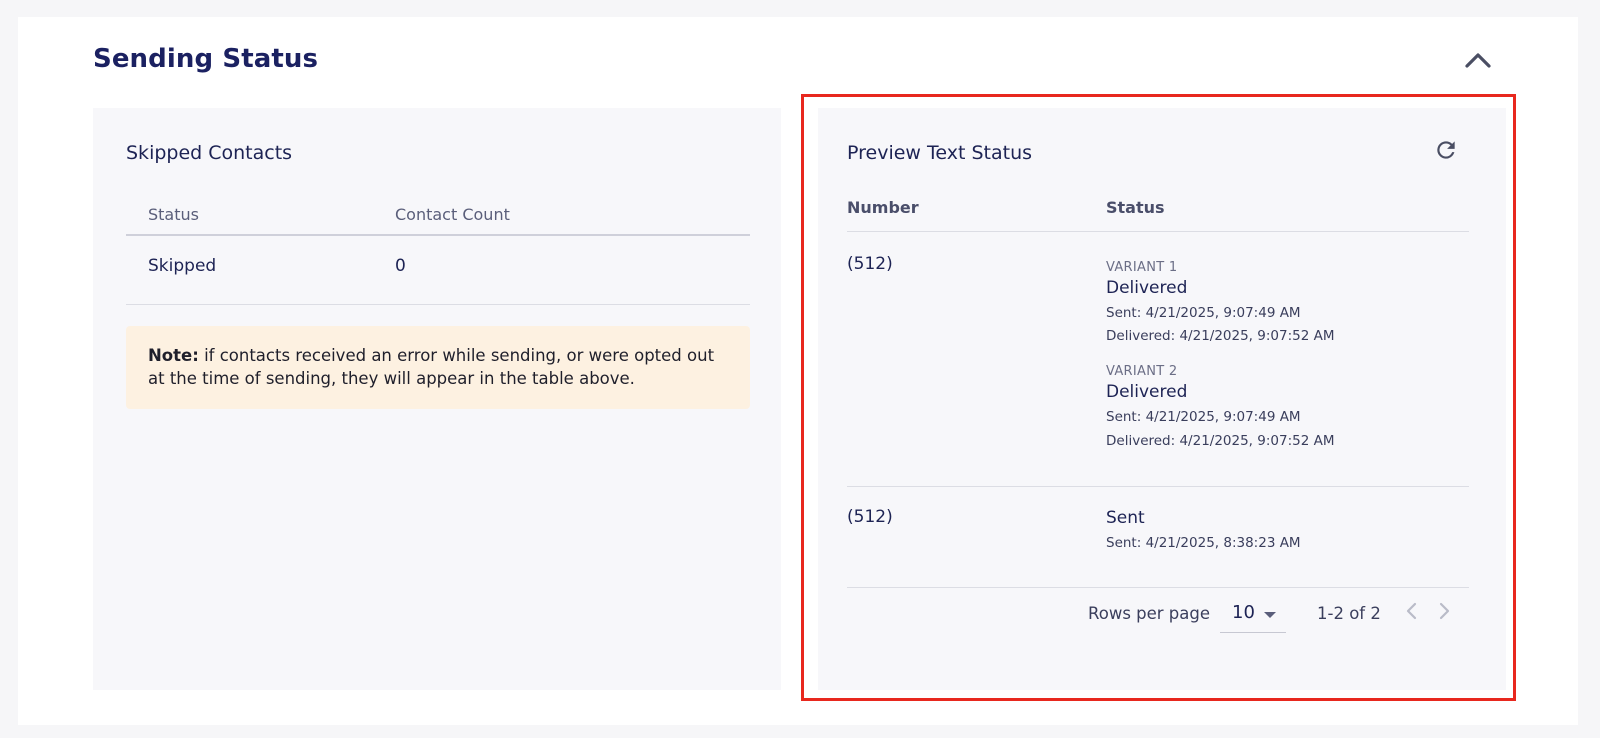 This screenshot has width=1600, height=738. What do you see at coordinates (400, 266) in the screenshot?
I see `row-contact-count: 0` at bounding box center [400, 266].